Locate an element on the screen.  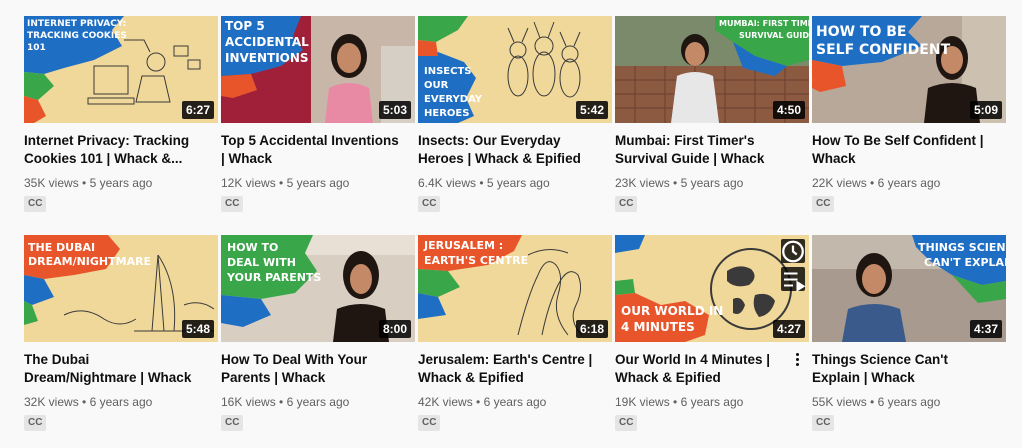
queue-icon is located at coordinates (794, 281).